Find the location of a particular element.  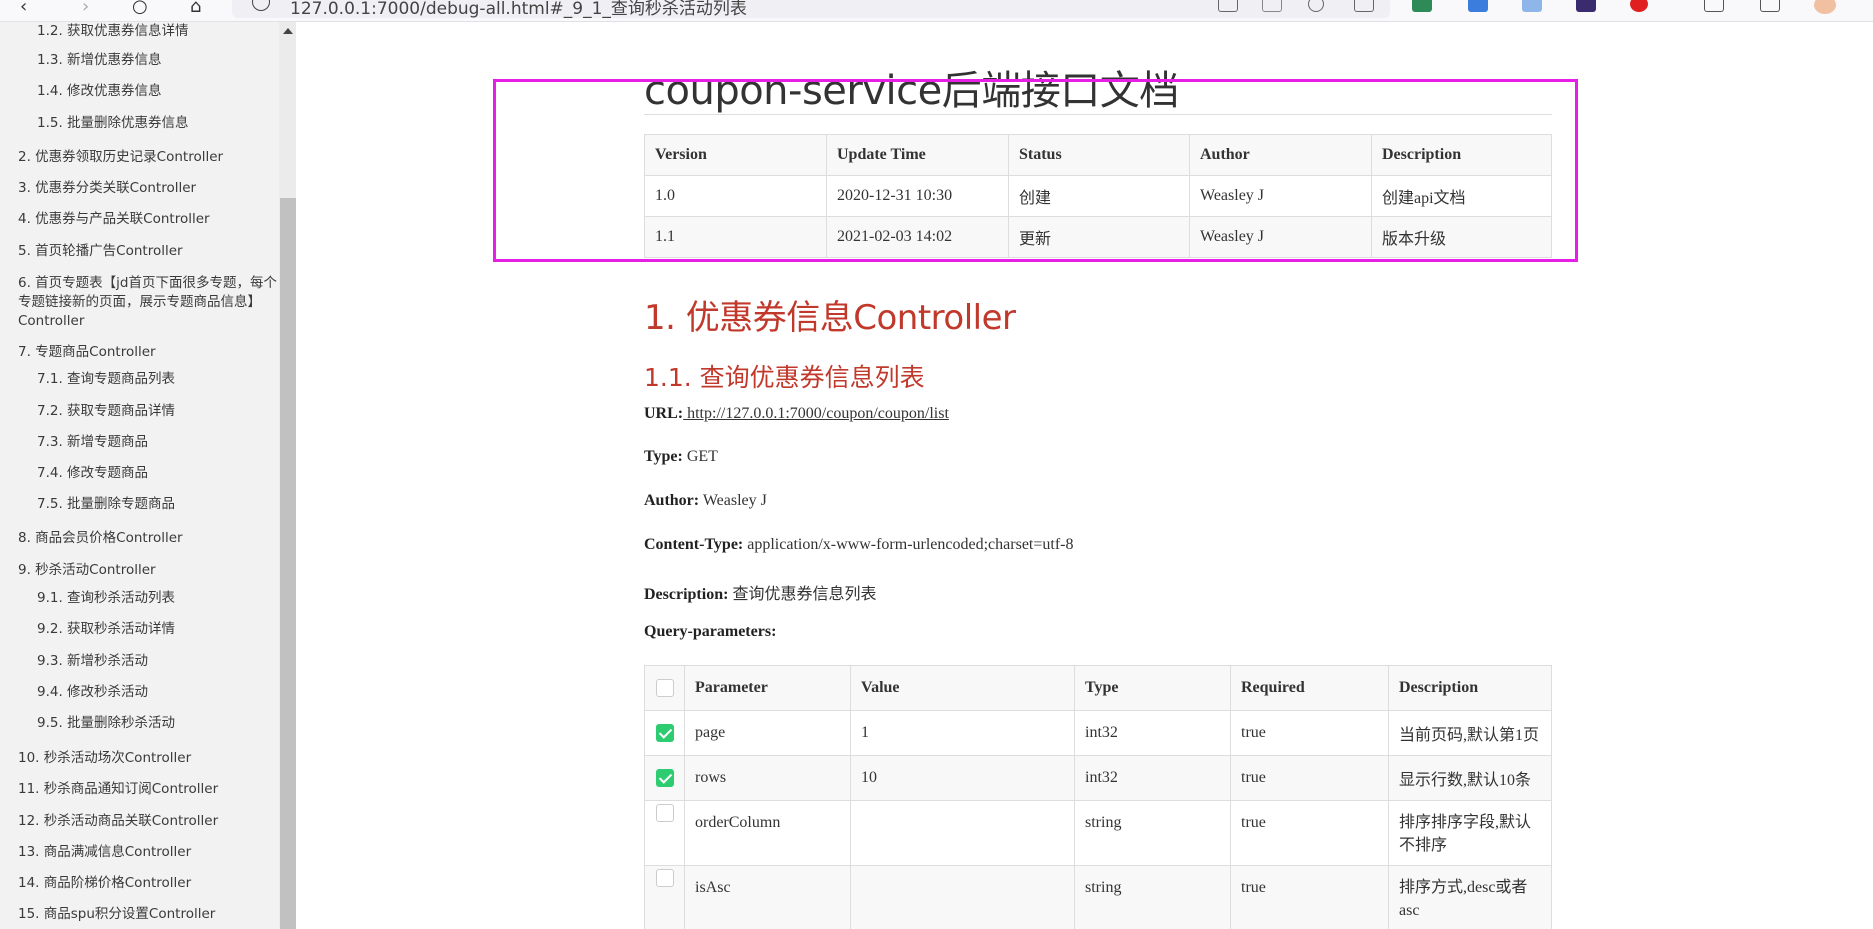

query-parameters-label: Query-parameters: is located at coordinates (710, 631).